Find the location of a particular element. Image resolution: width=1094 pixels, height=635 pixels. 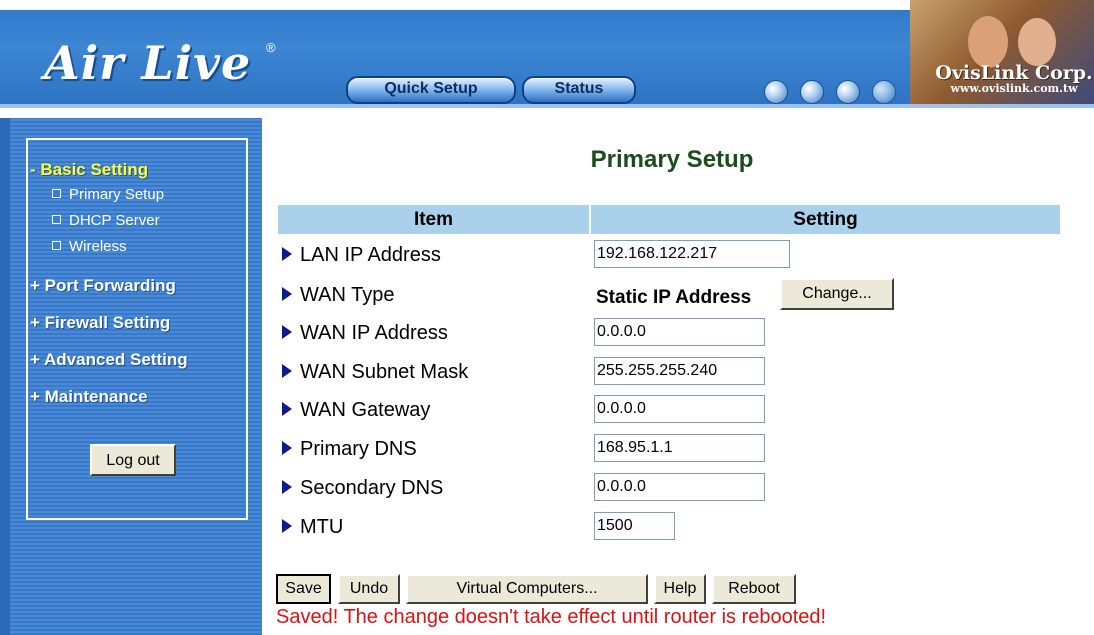

quick-setup-button: Quick Setup is located at coordinates (431, 90).